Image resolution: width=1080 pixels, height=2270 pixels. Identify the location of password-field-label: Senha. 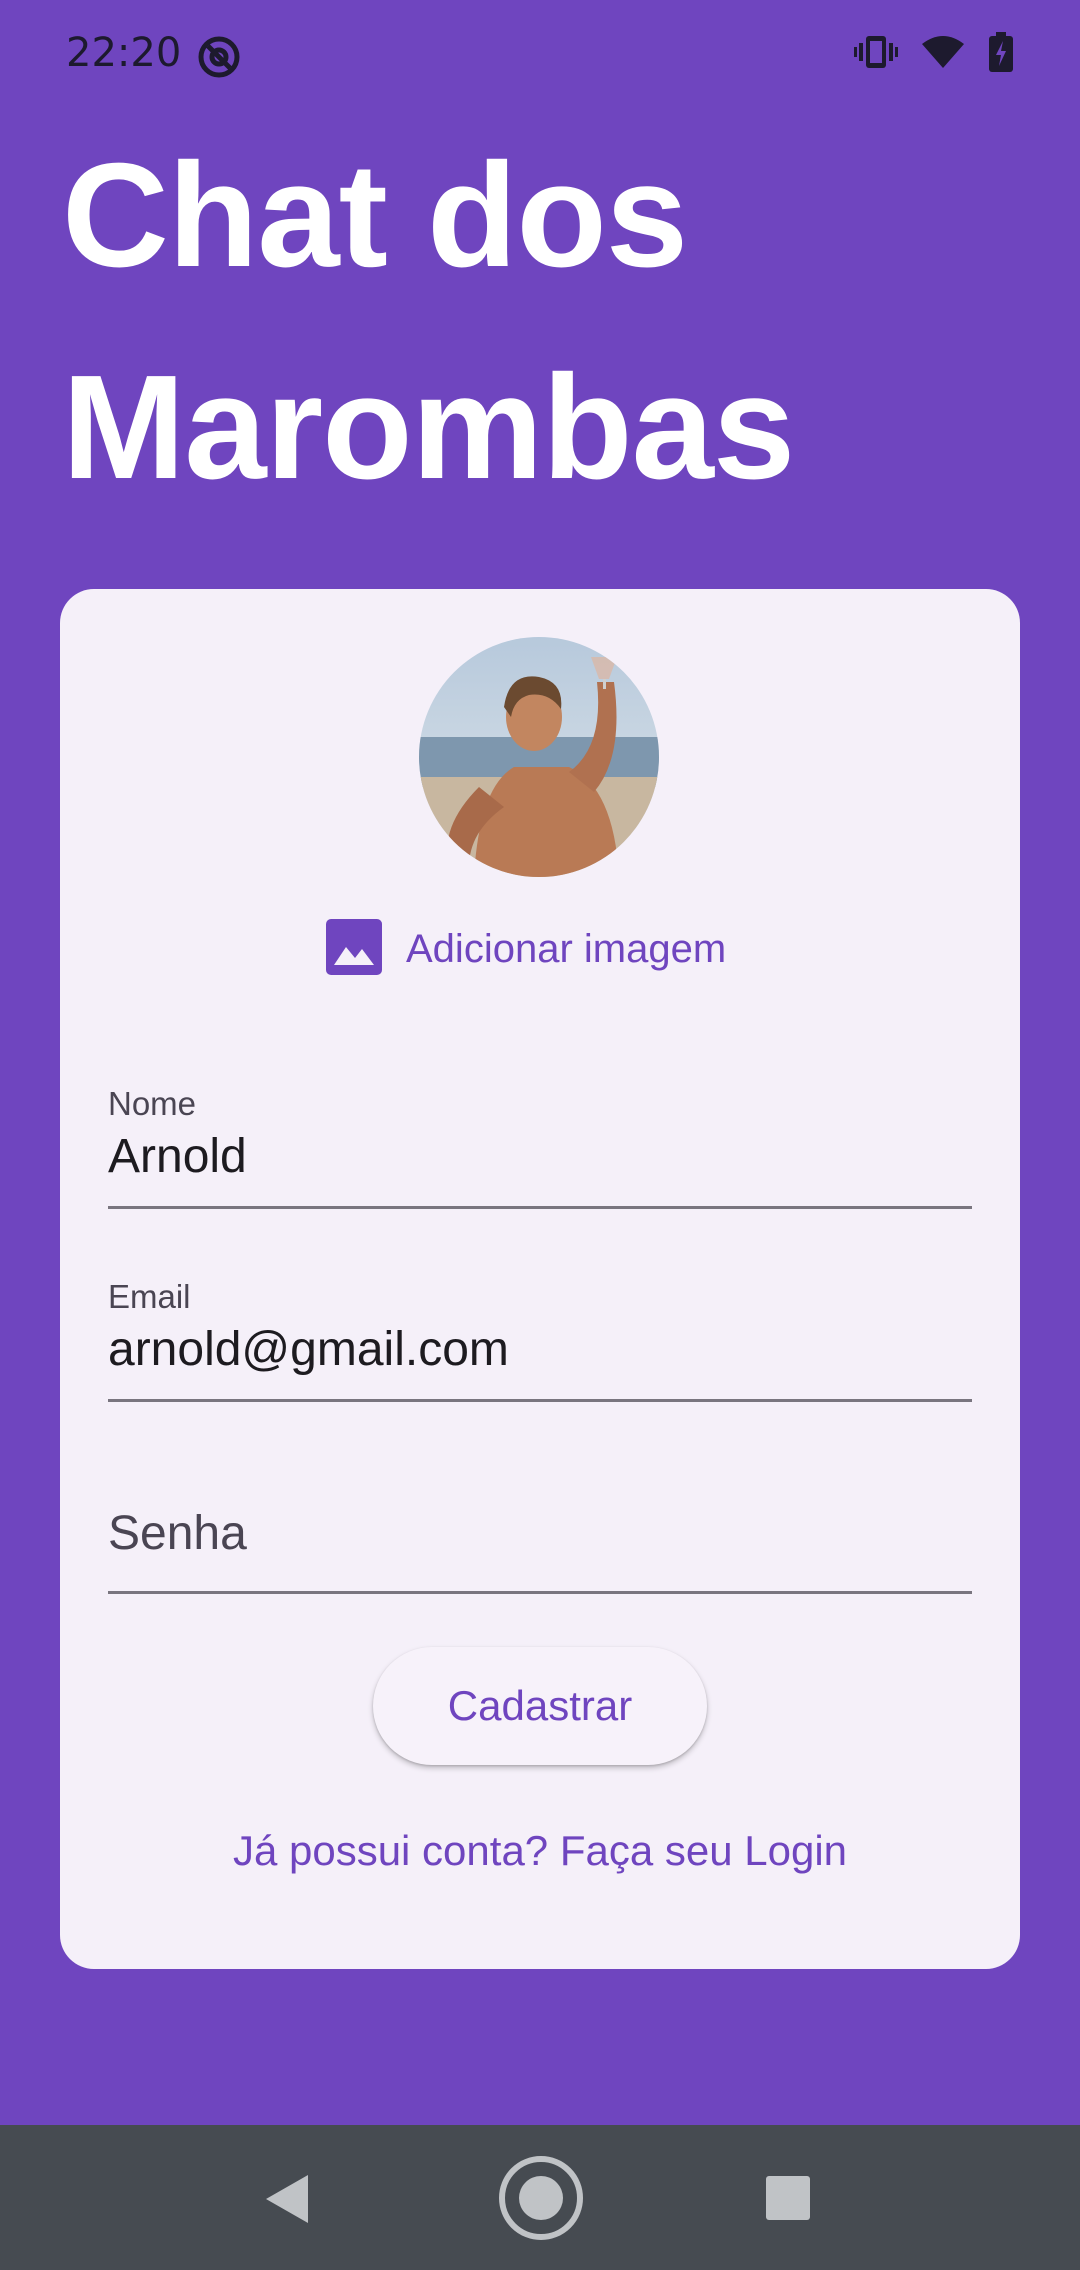
(177, 1533).